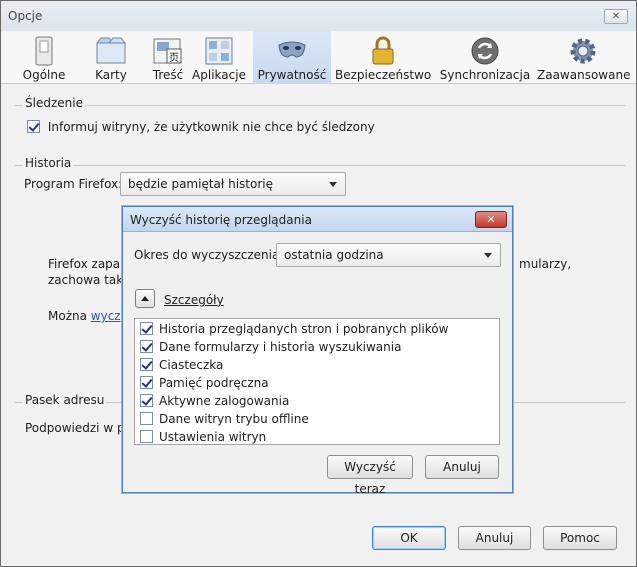  What do you see at coordinates (204, 383) in the screenshot?
I see `list-item: Pamięć podręczna` at bounding box center [204, 383].